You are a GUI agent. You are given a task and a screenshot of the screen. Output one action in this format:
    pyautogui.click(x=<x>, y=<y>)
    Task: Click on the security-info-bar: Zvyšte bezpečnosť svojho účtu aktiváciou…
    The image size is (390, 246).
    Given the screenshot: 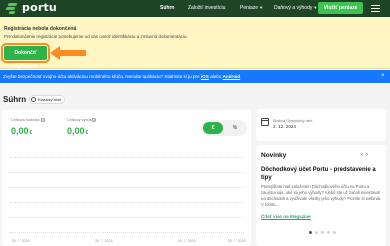 What is the action you would take?
    pyautogui.click(x=195, y=76)
    